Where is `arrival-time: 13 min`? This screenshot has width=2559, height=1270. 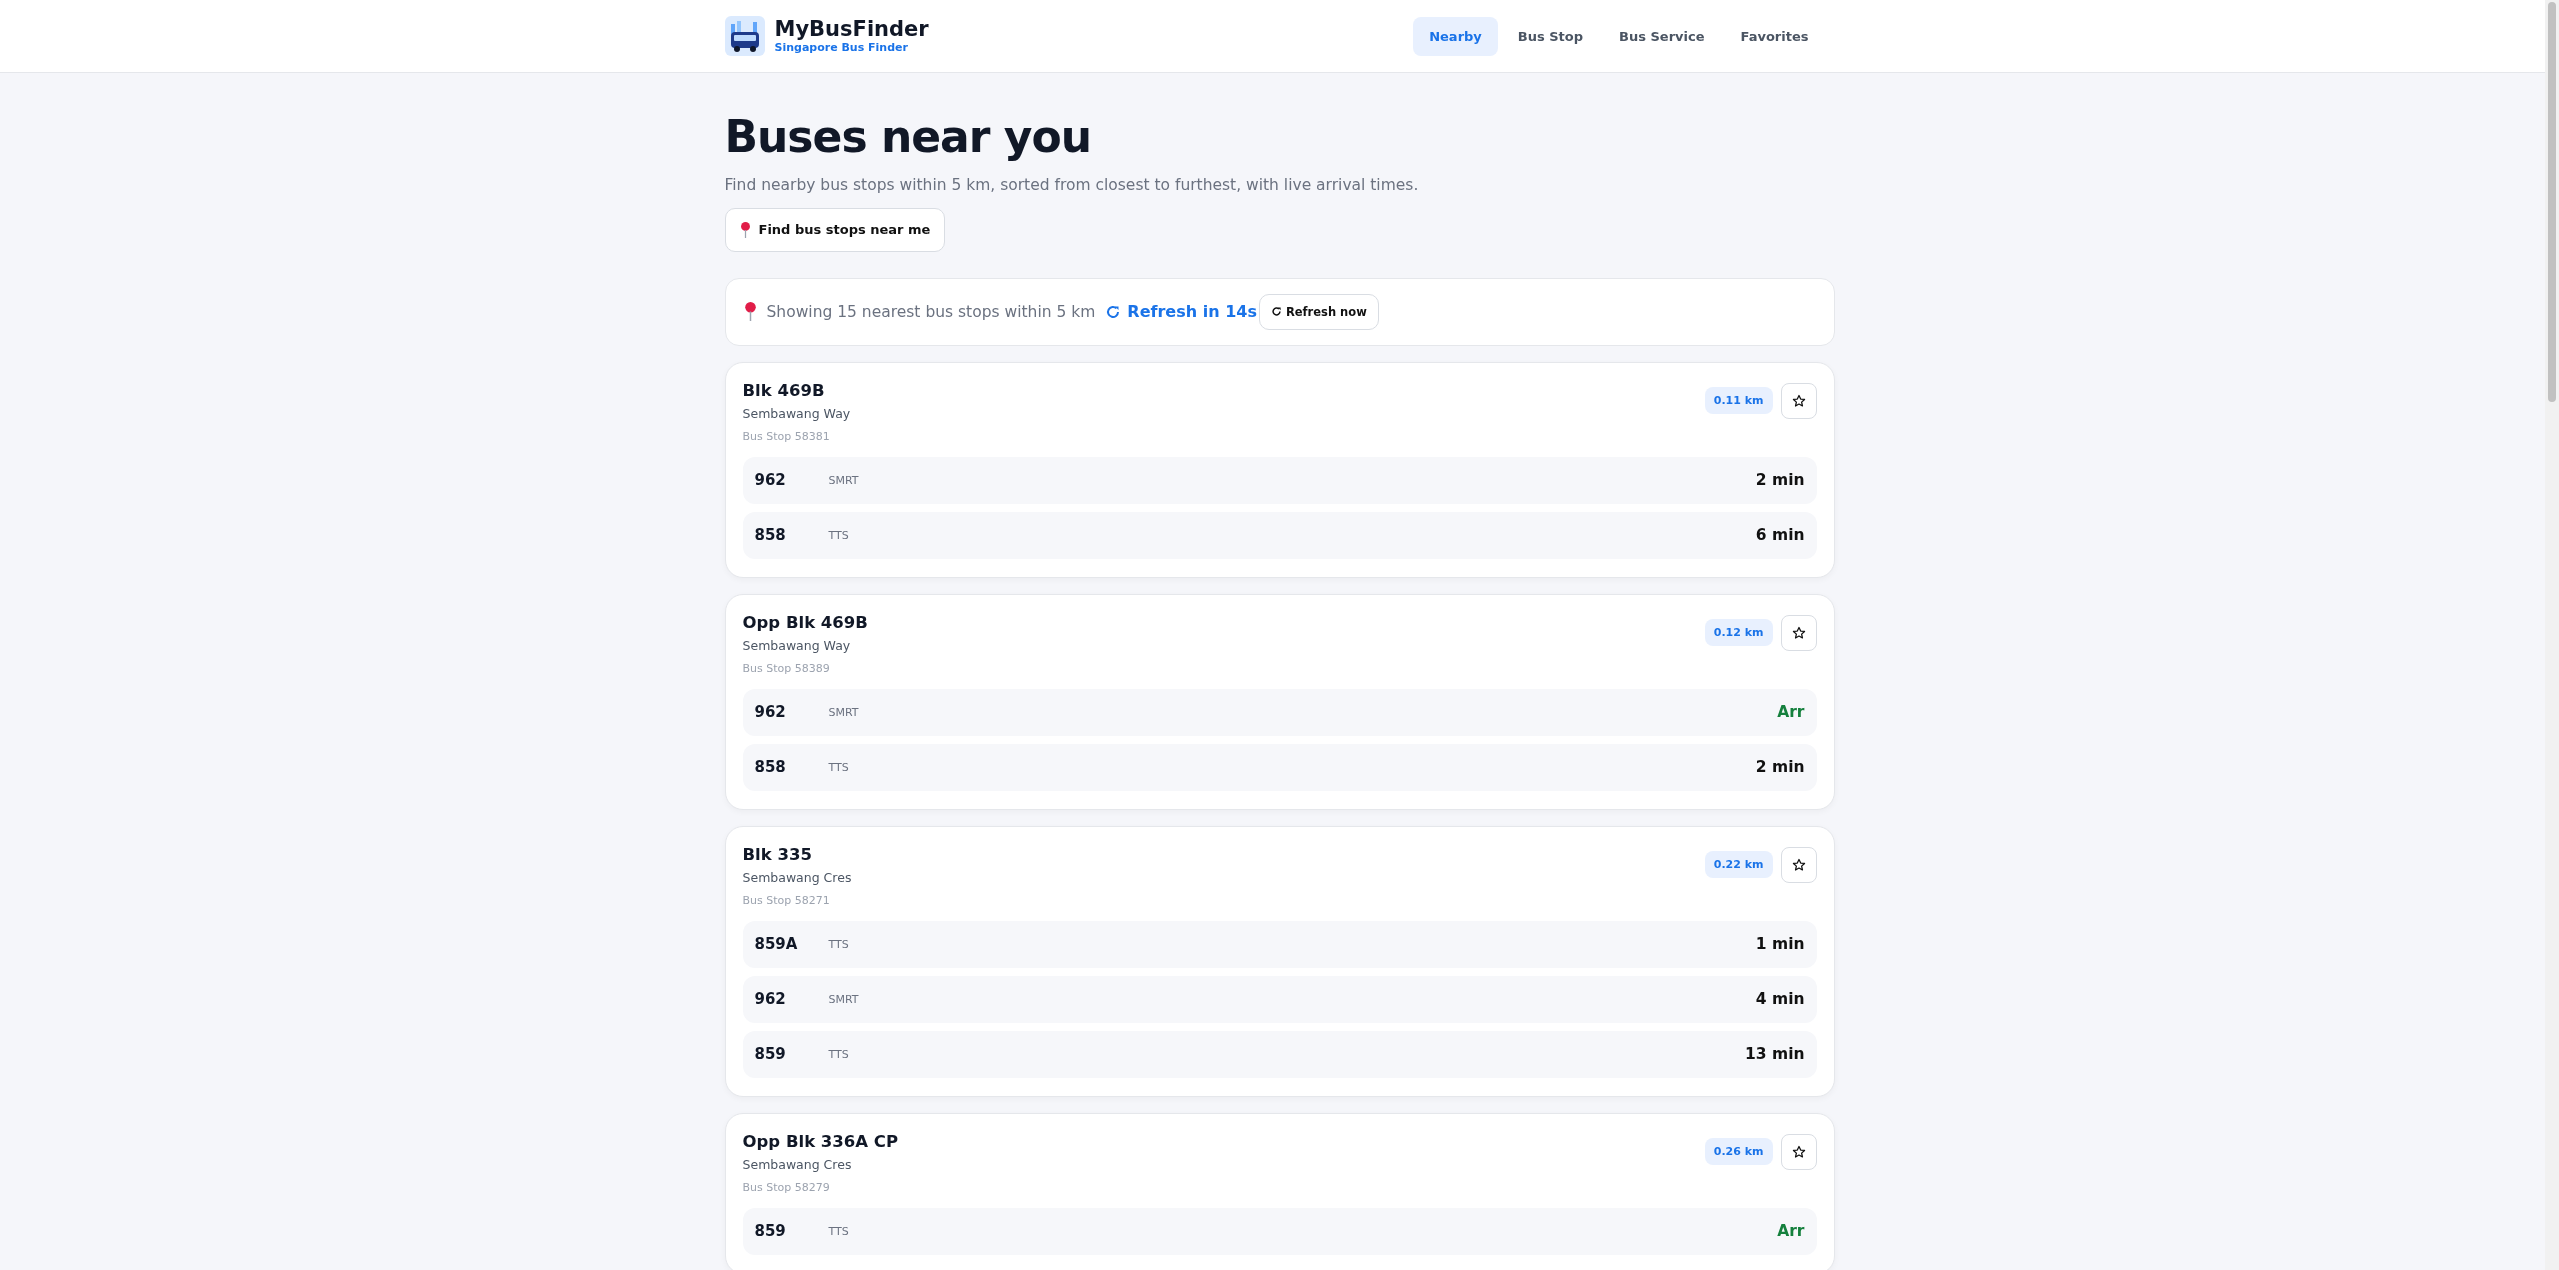 arrival-time: 13 min is located at coordinates (1775, 1054).